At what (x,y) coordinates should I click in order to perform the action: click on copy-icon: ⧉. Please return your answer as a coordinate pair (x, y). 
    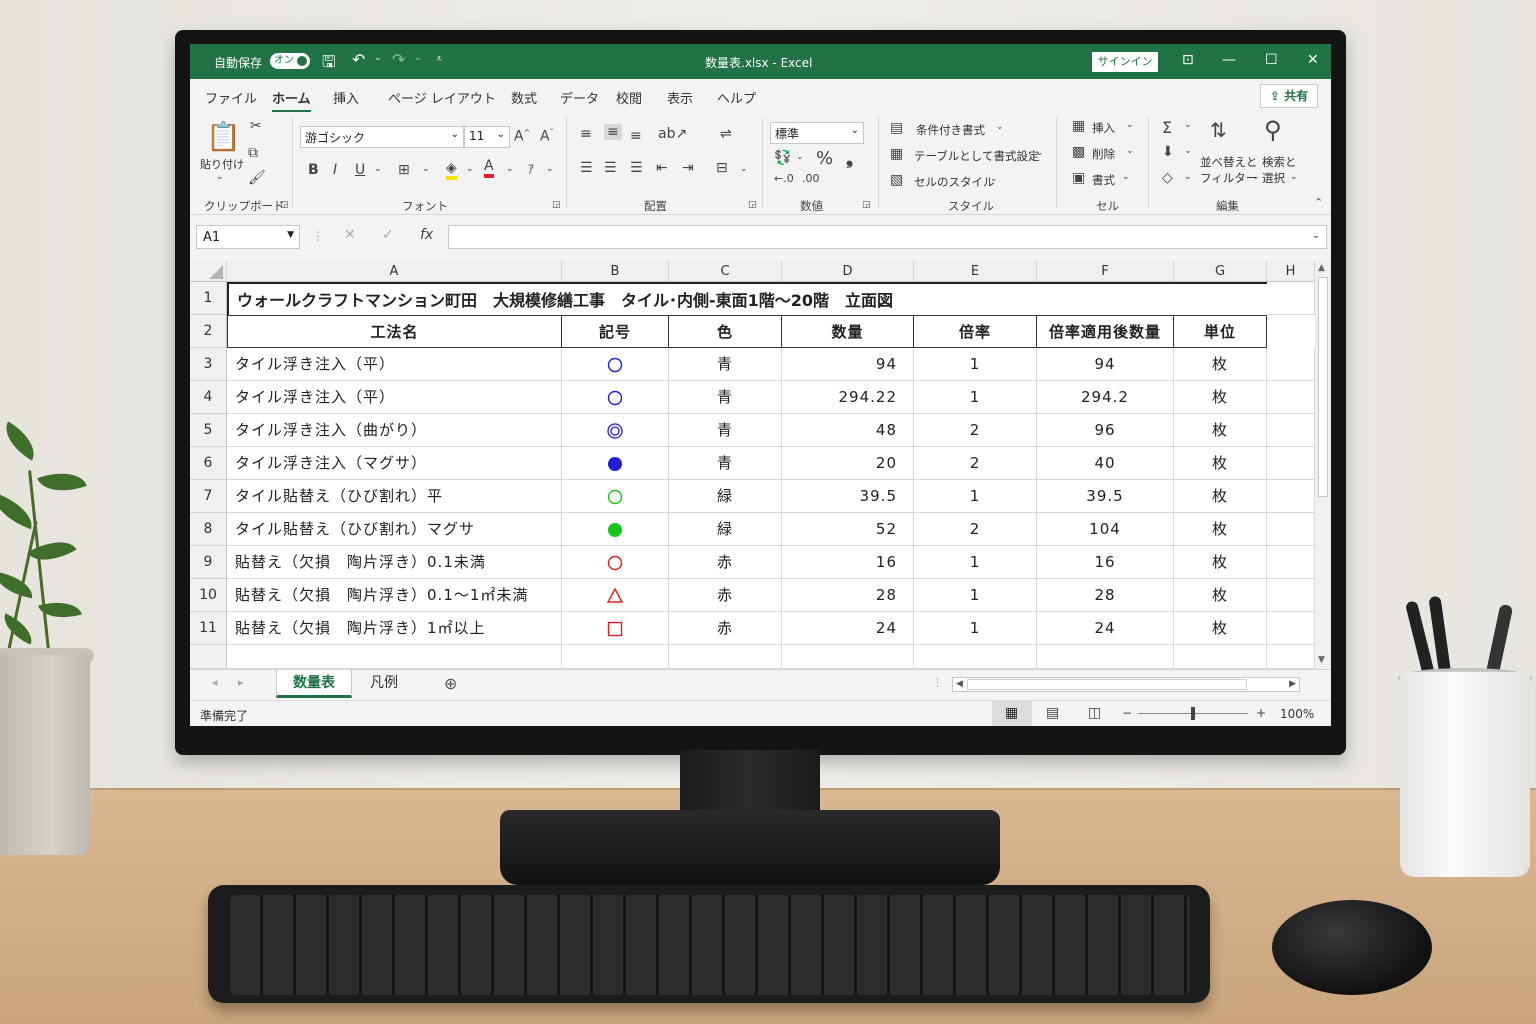
    Looking at the image, I should click on (253, 153).